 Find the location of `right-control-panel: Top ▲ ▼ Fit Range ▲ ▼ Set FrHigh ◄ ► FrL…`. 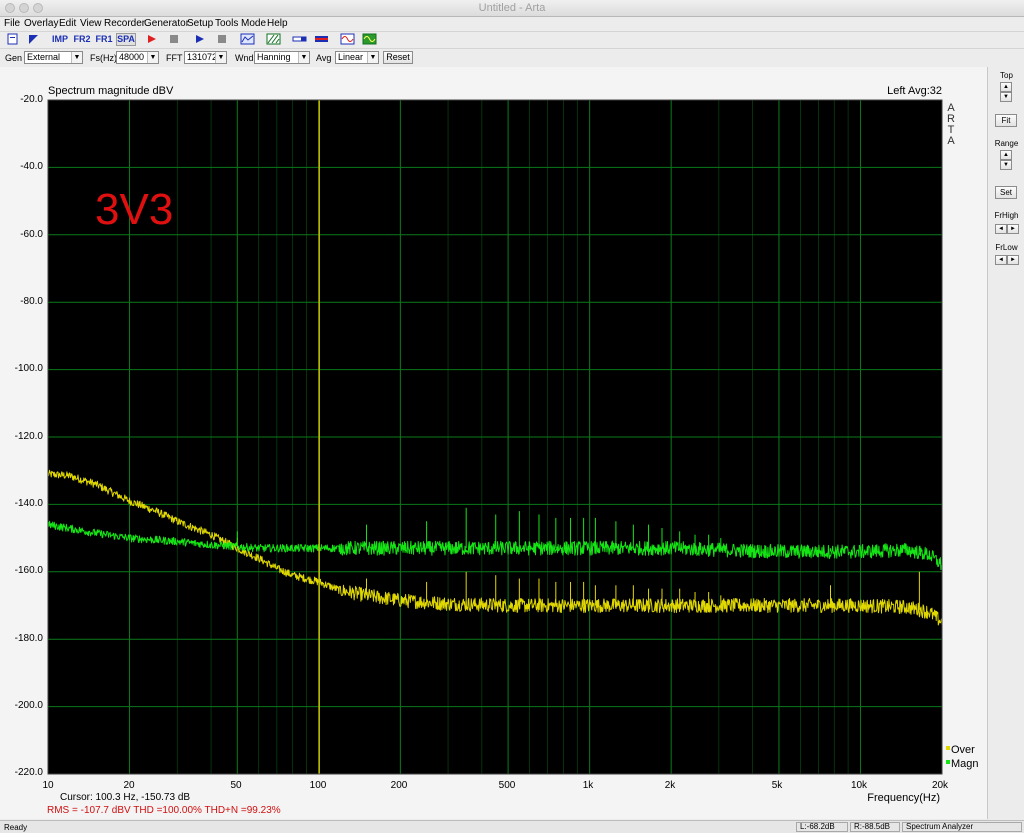

right-control-panel: Top ▲ ▼ Fit Range ▲ ▼ Set FrHigh ◄ ► FrL… is located at coordinates (1006, 443).